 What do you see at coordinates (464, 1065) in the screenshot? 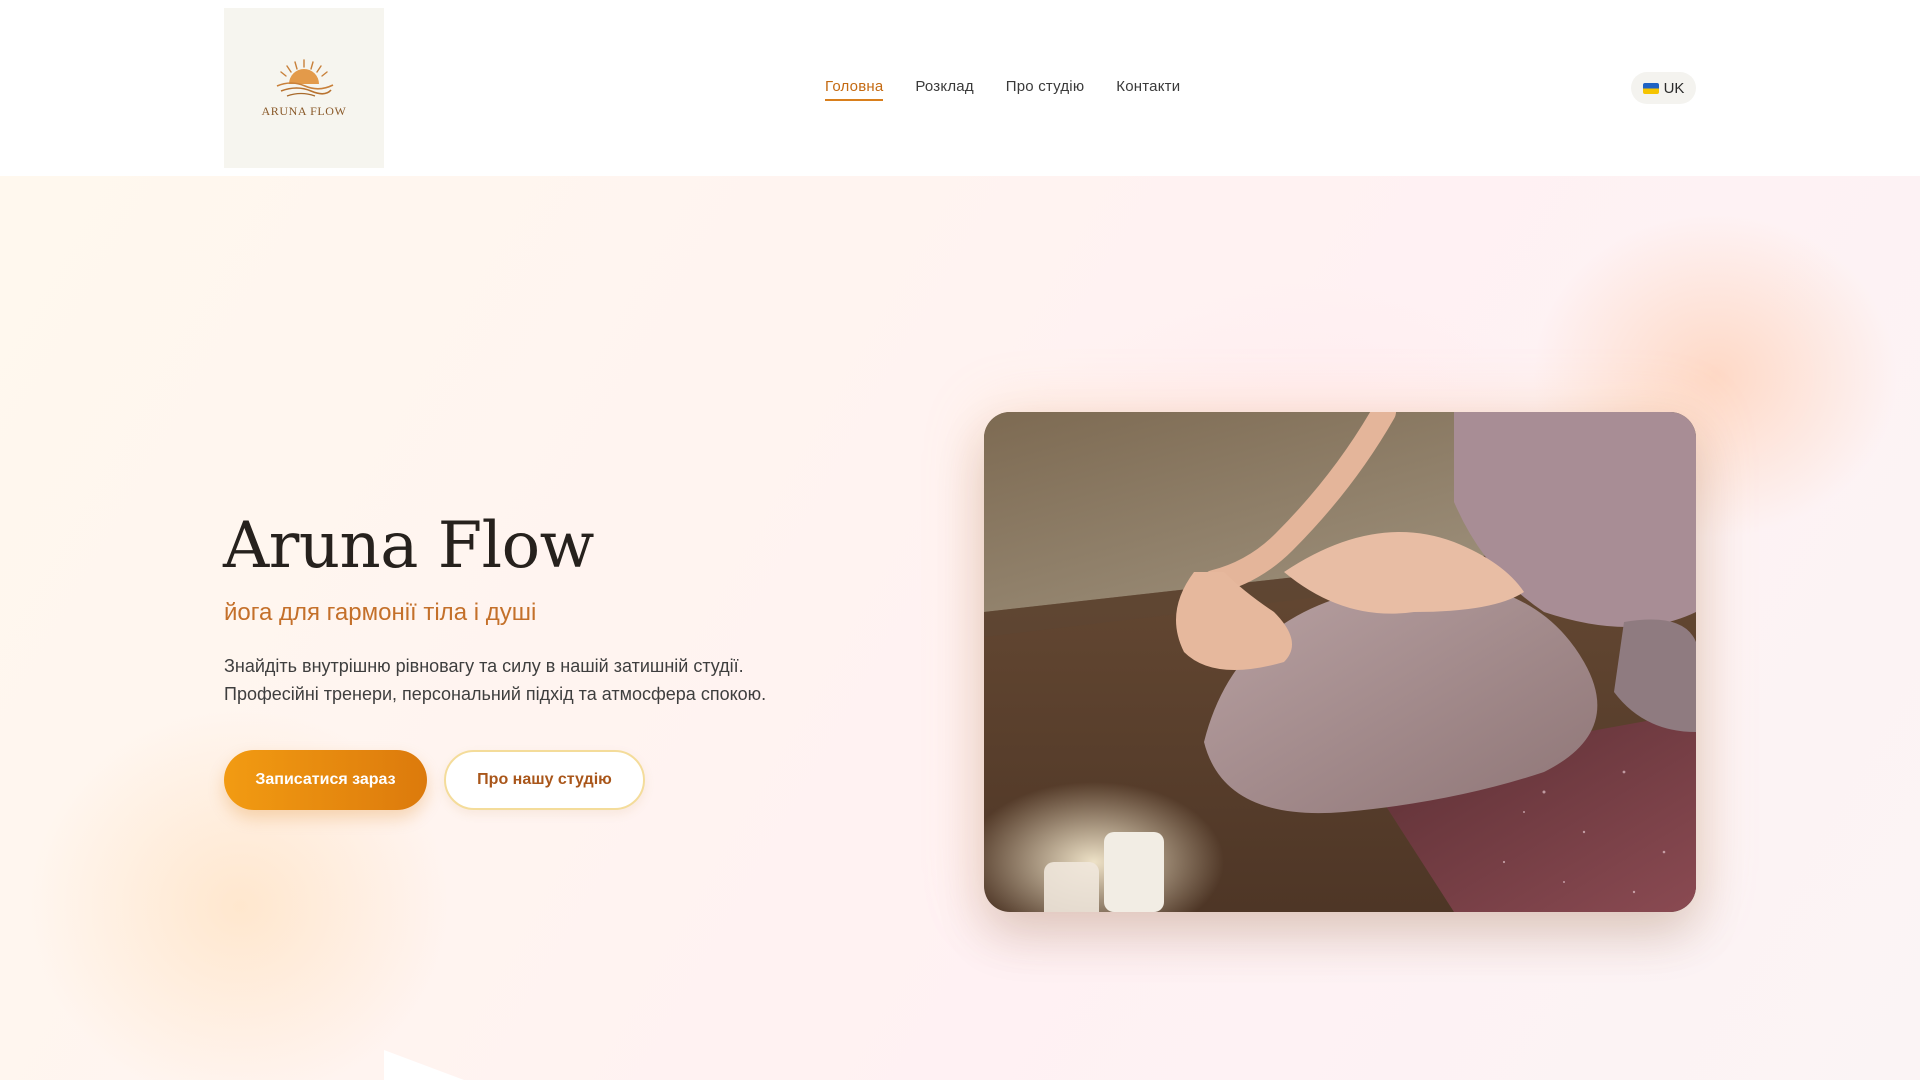
I see `decorative-shape` at bounding box center [464, 1065].